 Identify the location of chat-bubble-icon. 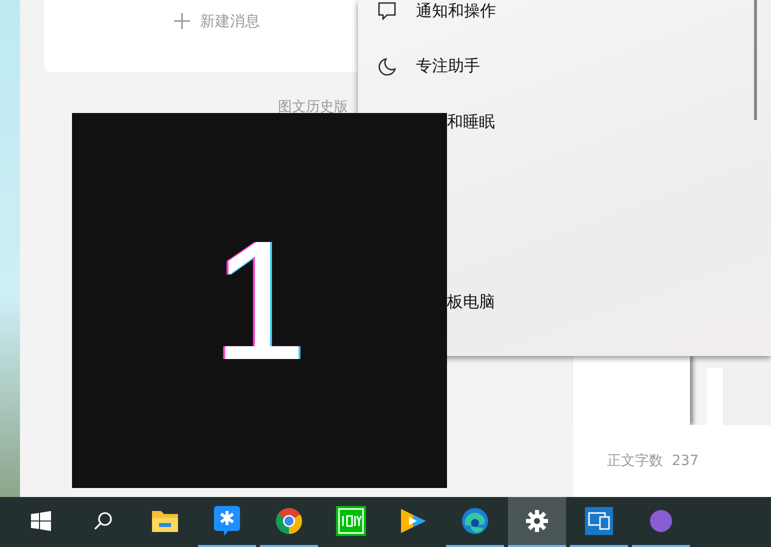
(227, 521).